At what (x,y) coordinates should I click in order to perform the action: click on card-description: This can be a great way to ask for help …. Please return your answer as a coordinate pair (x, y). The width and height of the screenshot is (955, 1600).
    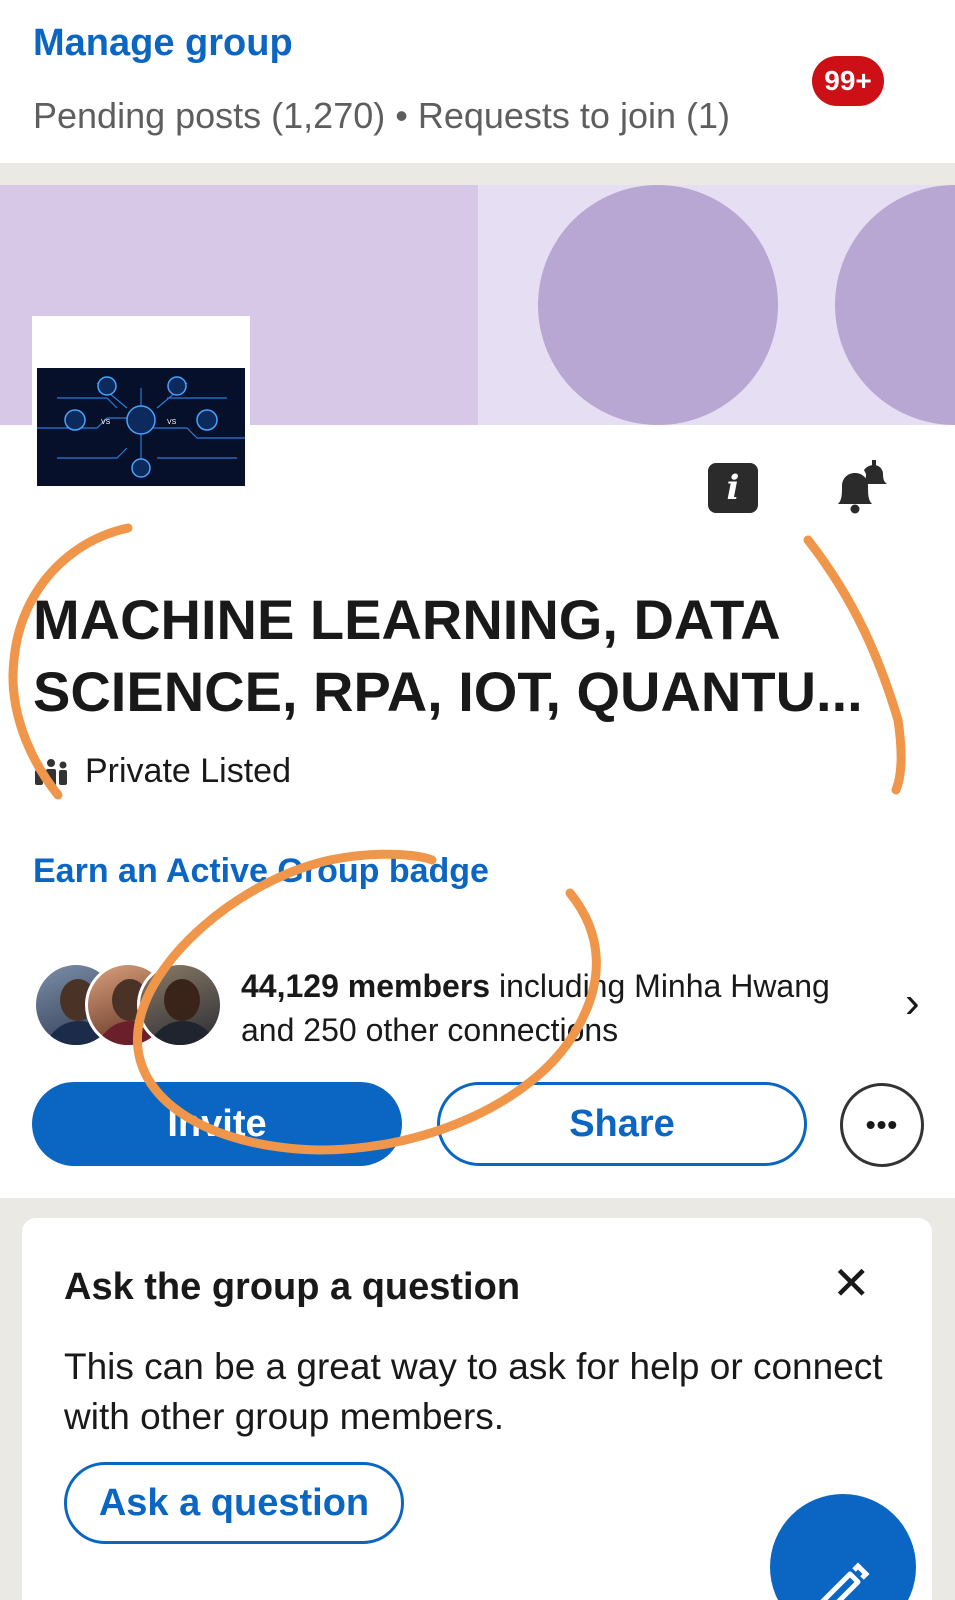
    Looking at the image, I should click on (473, 1391).